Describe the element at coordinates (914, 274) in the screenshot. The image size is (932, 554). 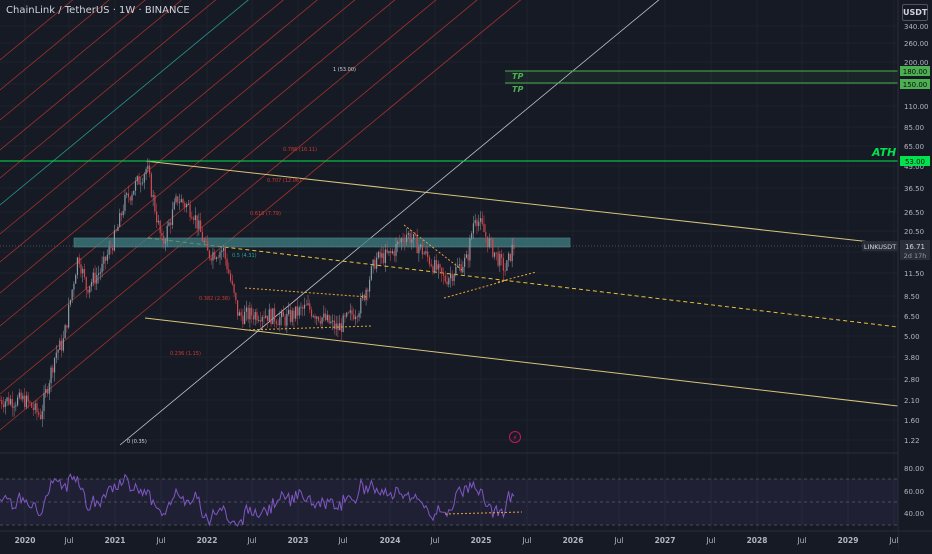
I see `price-tick-label: 11.50` at that location.